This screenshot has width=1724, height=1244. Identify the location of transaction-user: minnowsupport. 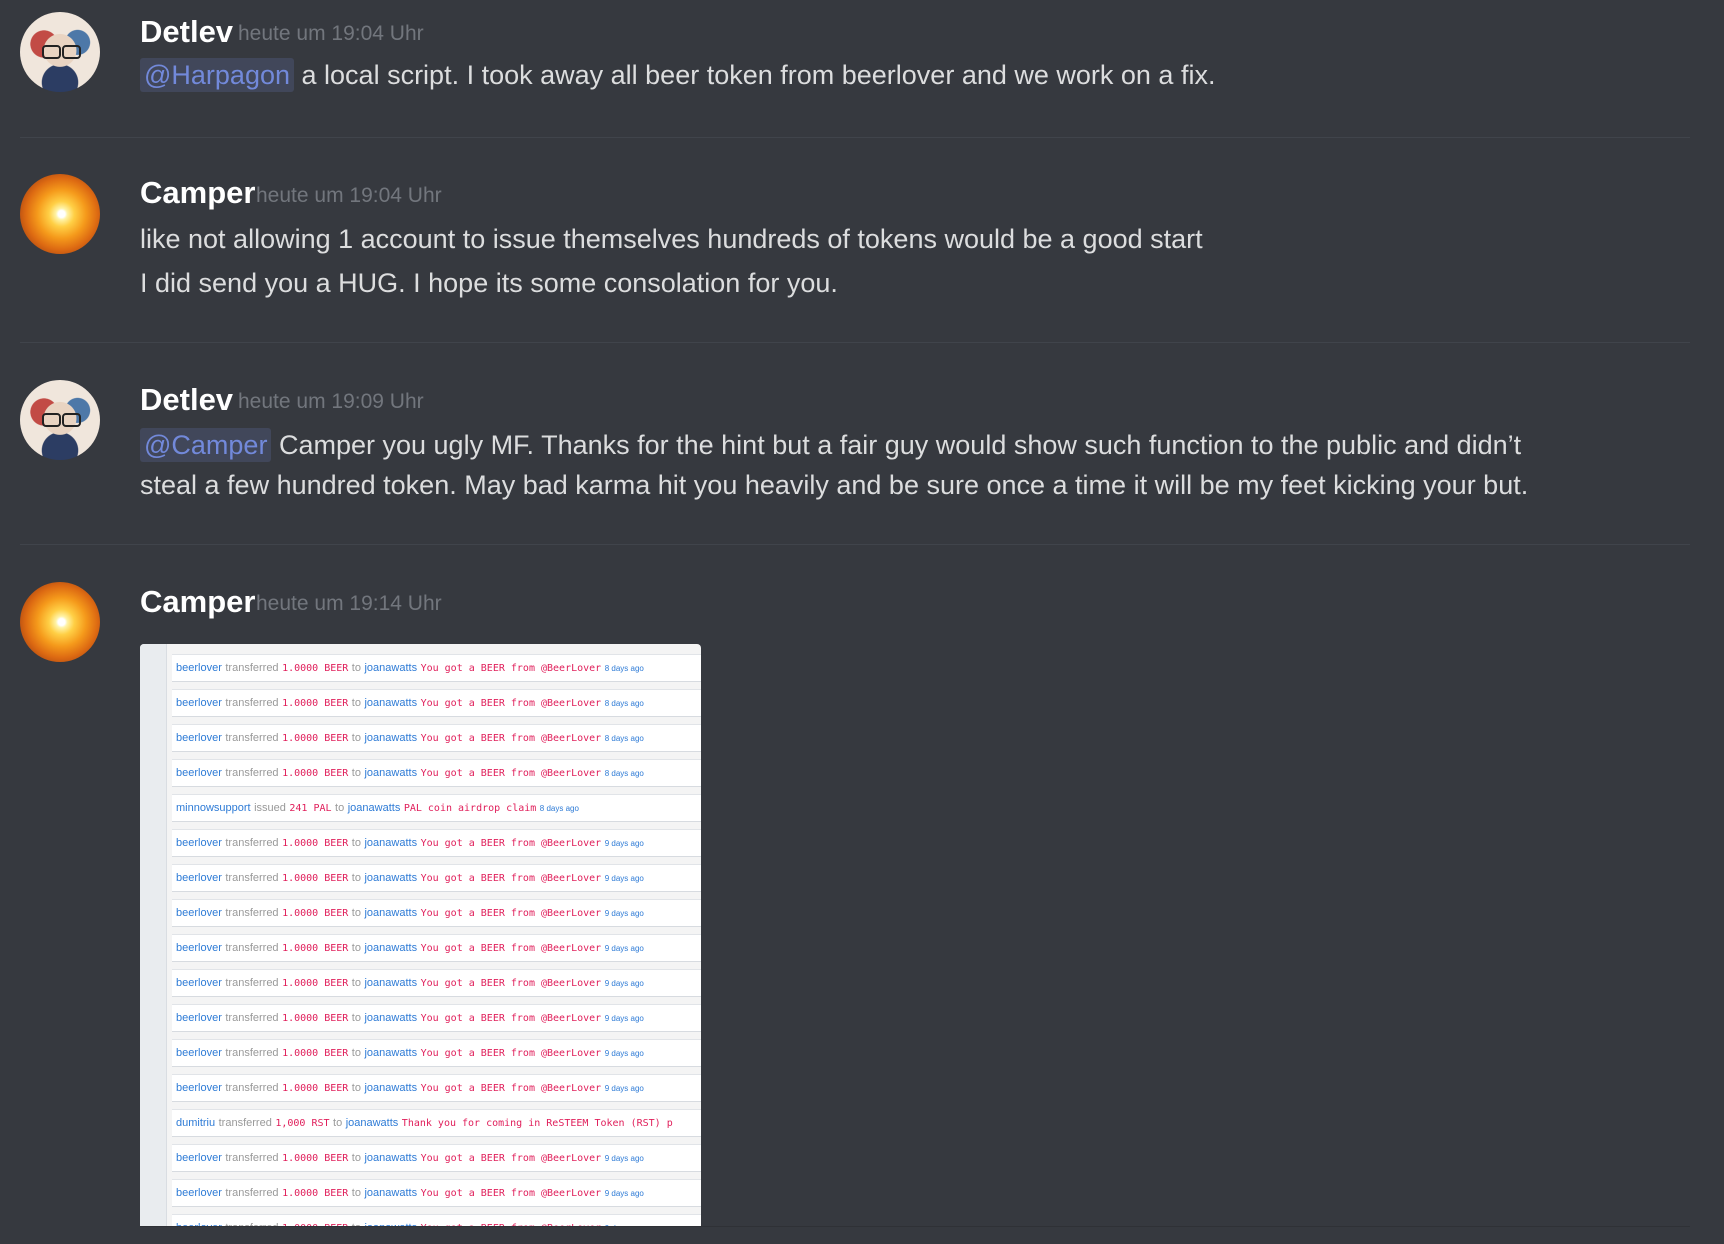
(213, 808).